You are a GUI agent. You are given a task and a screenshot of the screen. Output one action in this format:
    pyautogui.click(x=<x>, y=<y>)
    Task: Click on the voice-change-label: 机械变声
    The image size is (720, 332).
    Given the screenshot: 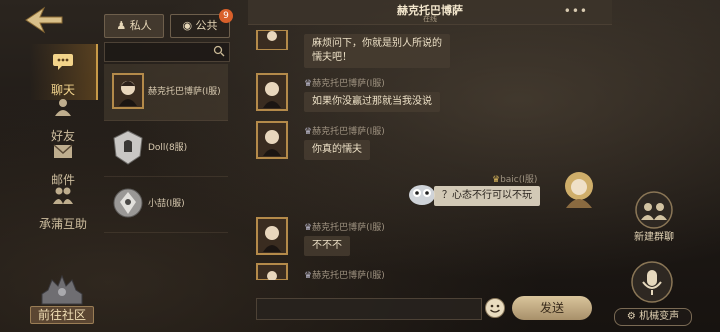 What is the action you would take?
    pyautogui.click(x=659, y=316)
    